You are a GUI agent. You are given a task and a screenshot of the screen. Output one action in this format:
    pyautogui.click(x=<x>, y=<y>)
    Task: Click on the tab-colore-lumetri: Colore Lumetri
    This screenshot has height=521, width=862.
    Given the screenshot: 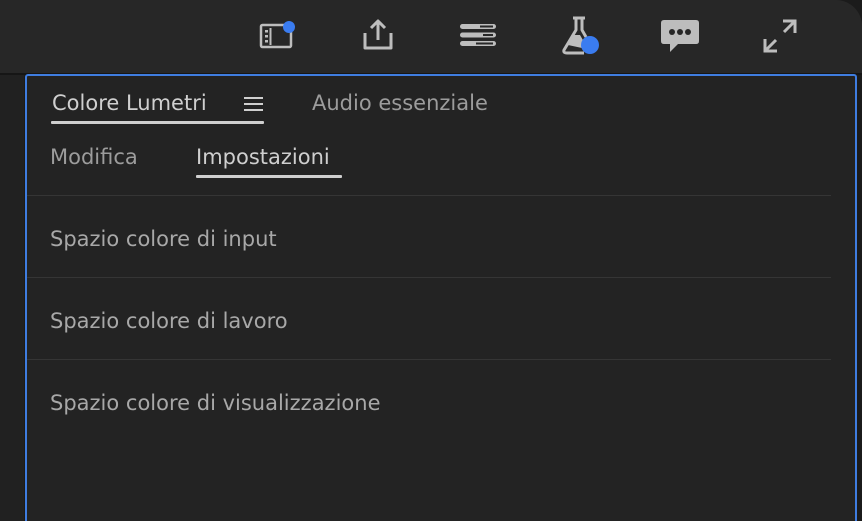 What is the action you would take?
    pyautogui.click(x=129, y=103)
    